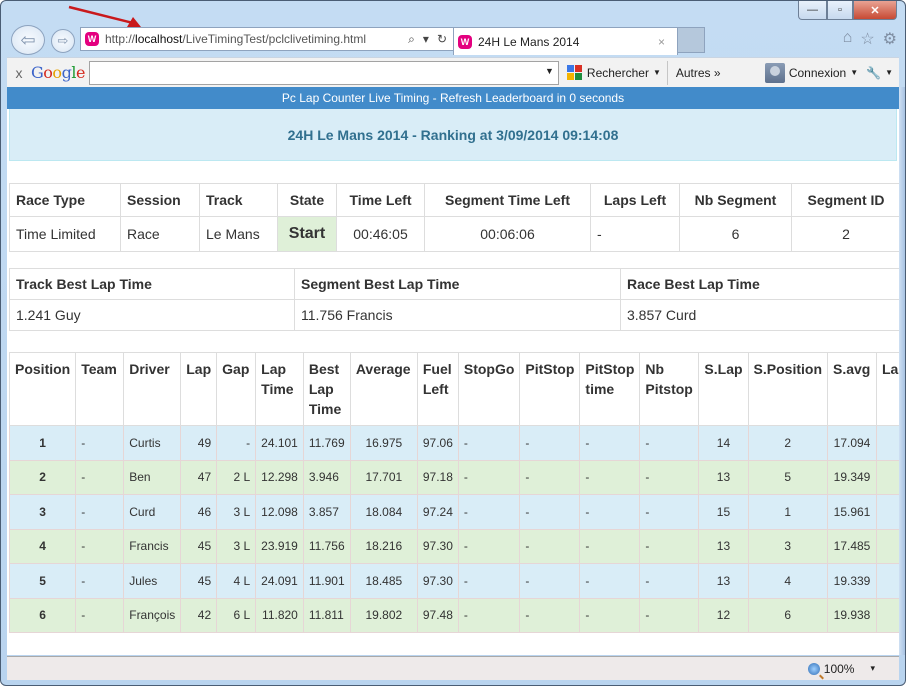  Describe the element at coordinates (383, 546) in the screenshot. I see `cell-average: 18.216` at that location.